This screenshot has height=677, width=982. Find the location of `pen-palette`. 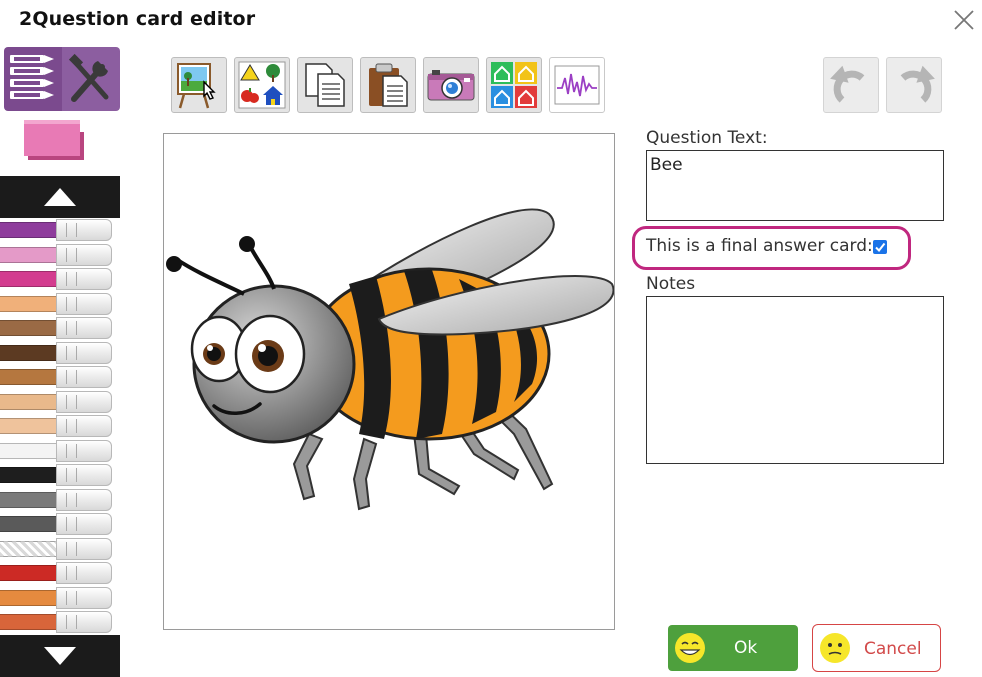

pen-palette is located at coordinates (60, 426).